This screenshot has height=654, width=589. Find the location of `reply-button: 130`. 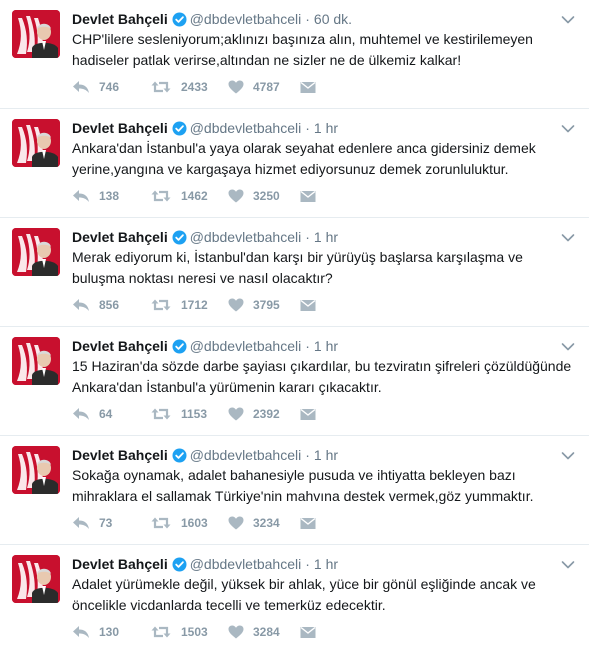

reply-button: 130 is located at coordinates (111, 632).